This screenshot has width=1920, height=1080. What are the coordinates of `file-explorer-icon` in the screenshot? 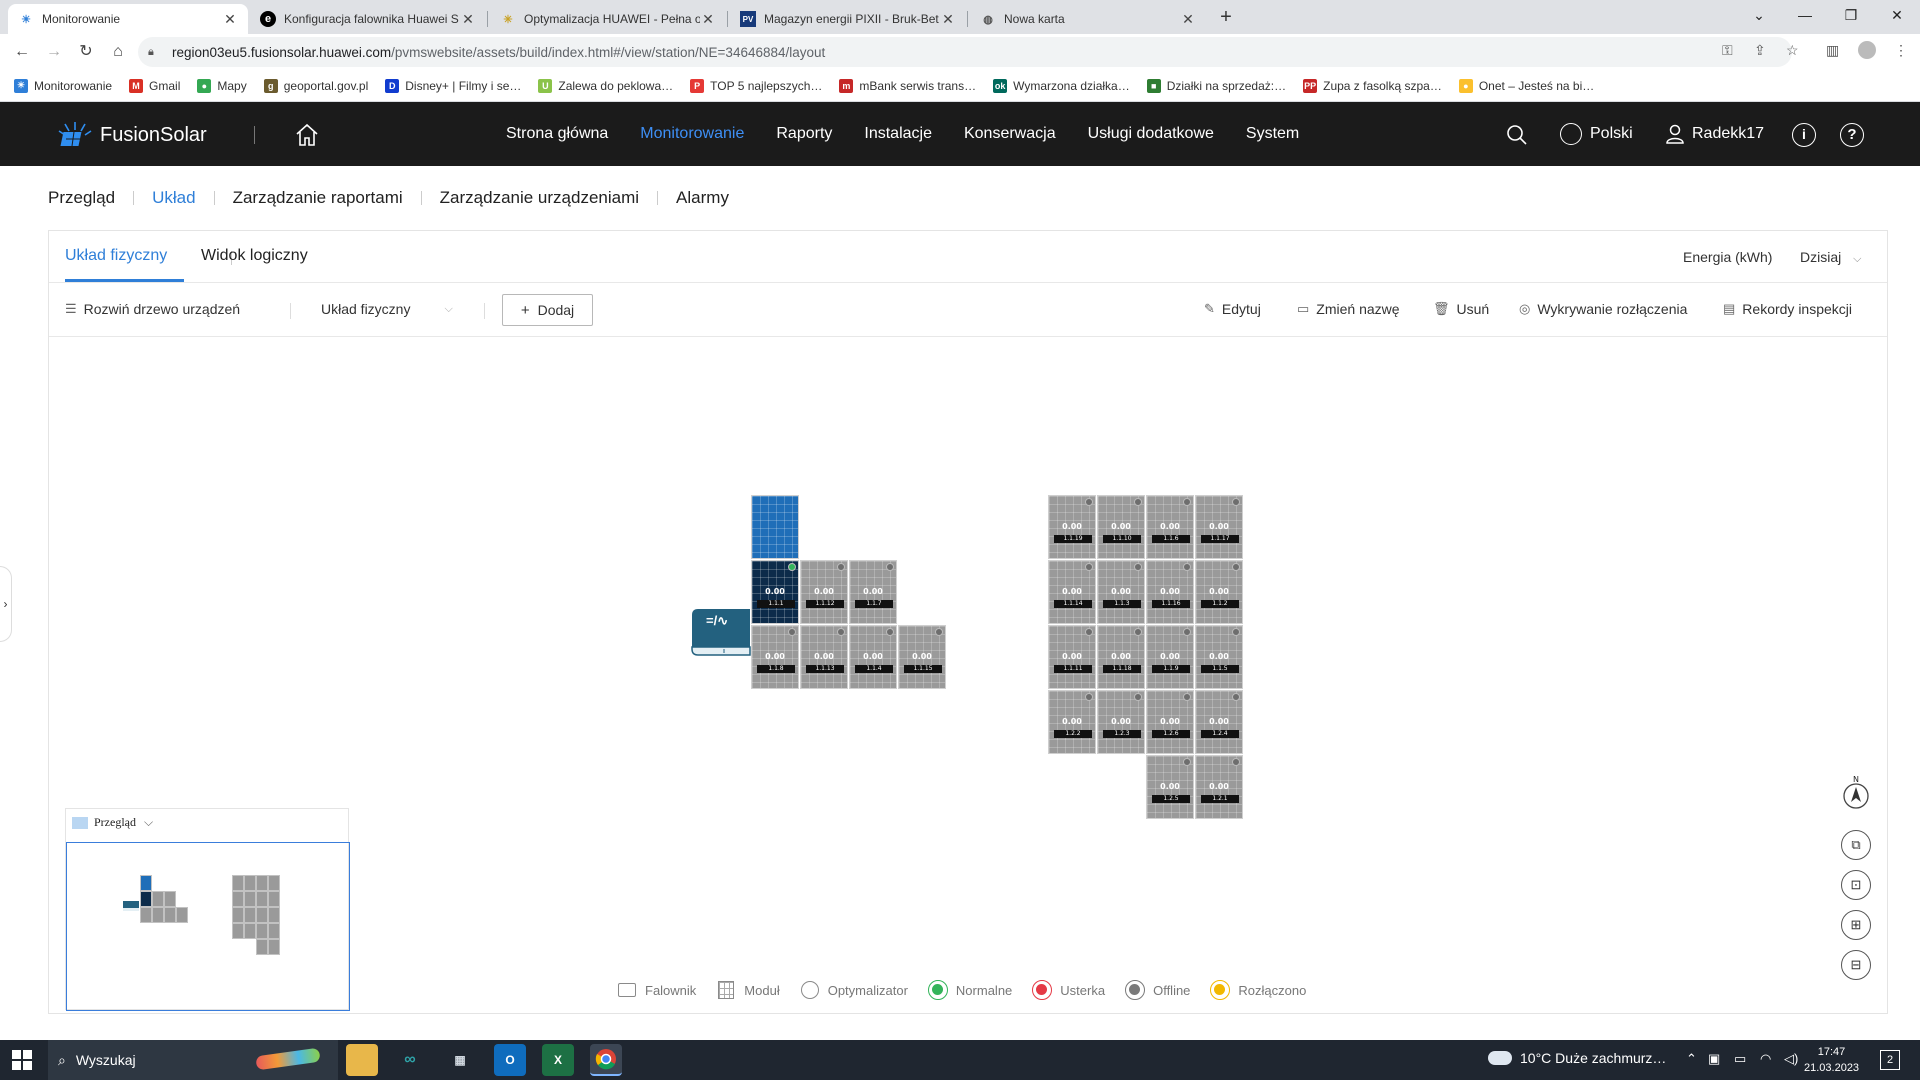 It's located at (362, 1060).